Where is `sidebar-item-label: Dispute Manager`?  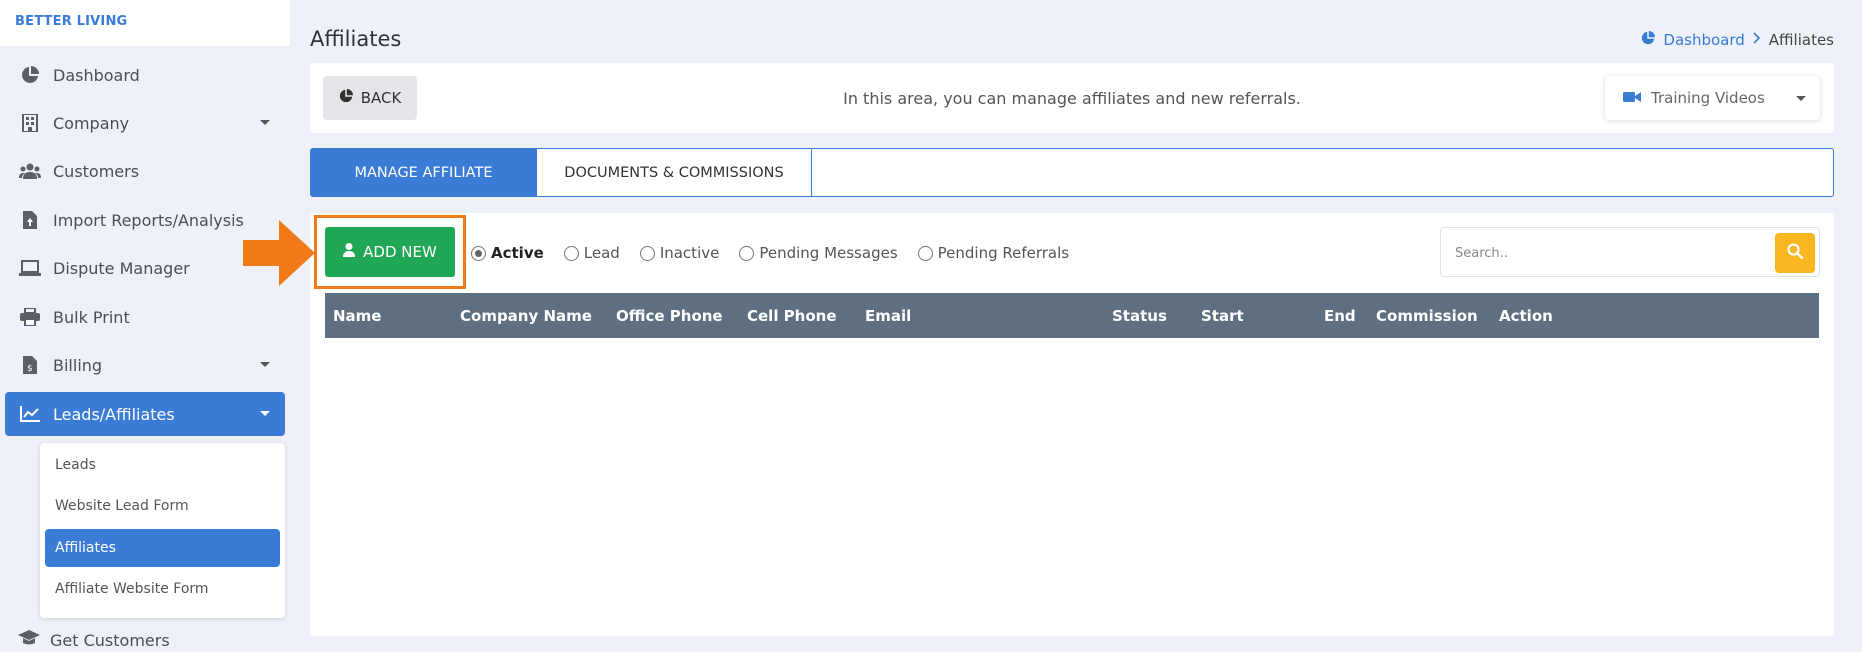 sidebar-item-label: Dispute Manager is located at coordinates (121, 268).